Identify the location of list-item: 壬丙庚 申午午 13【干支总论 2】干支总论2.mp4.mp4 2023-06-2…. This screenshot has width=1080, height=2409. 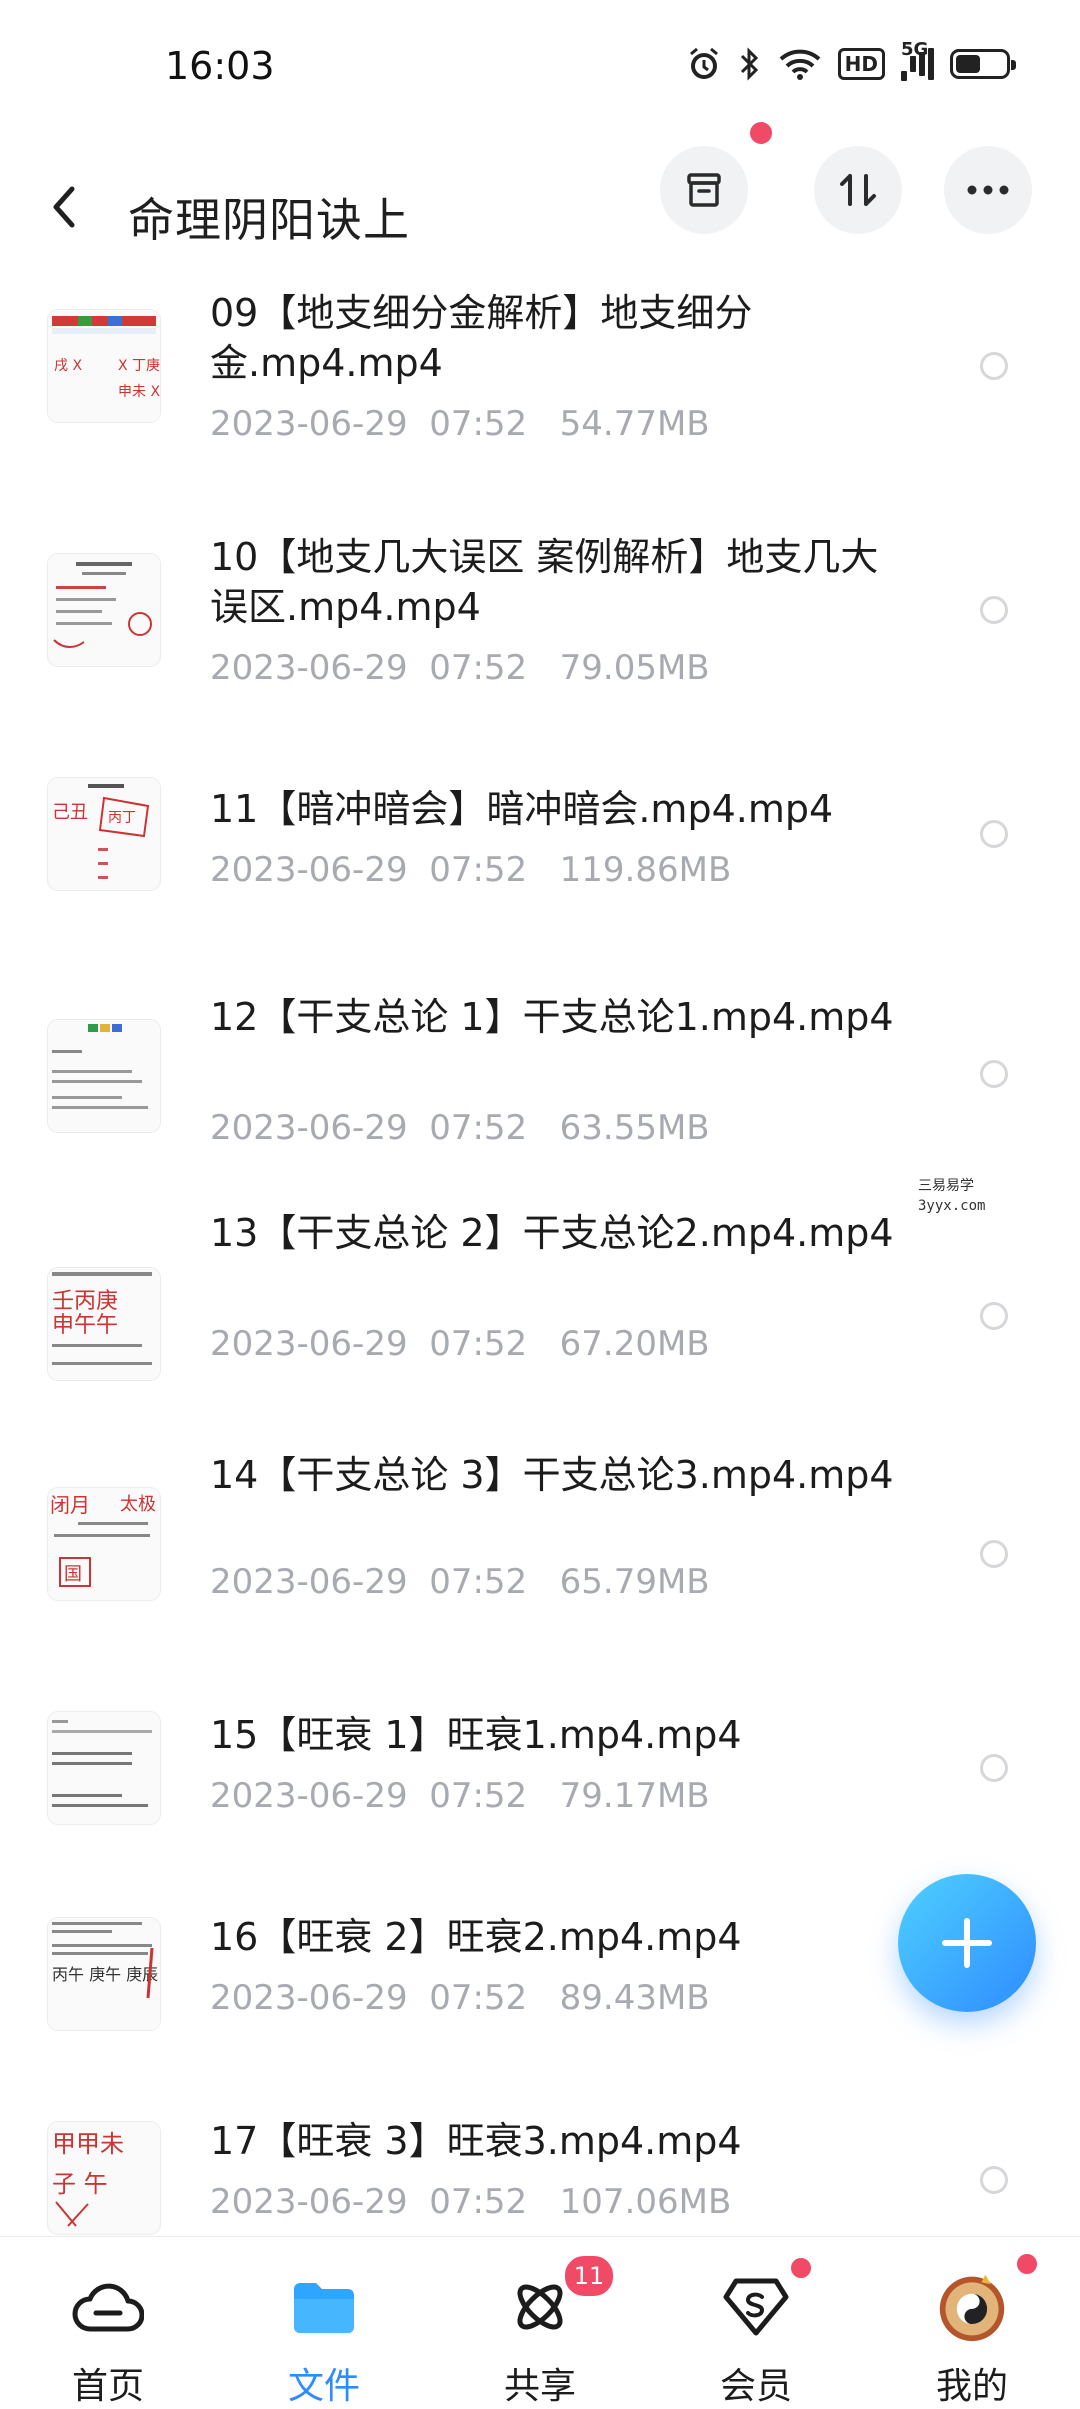
(540, 1328).